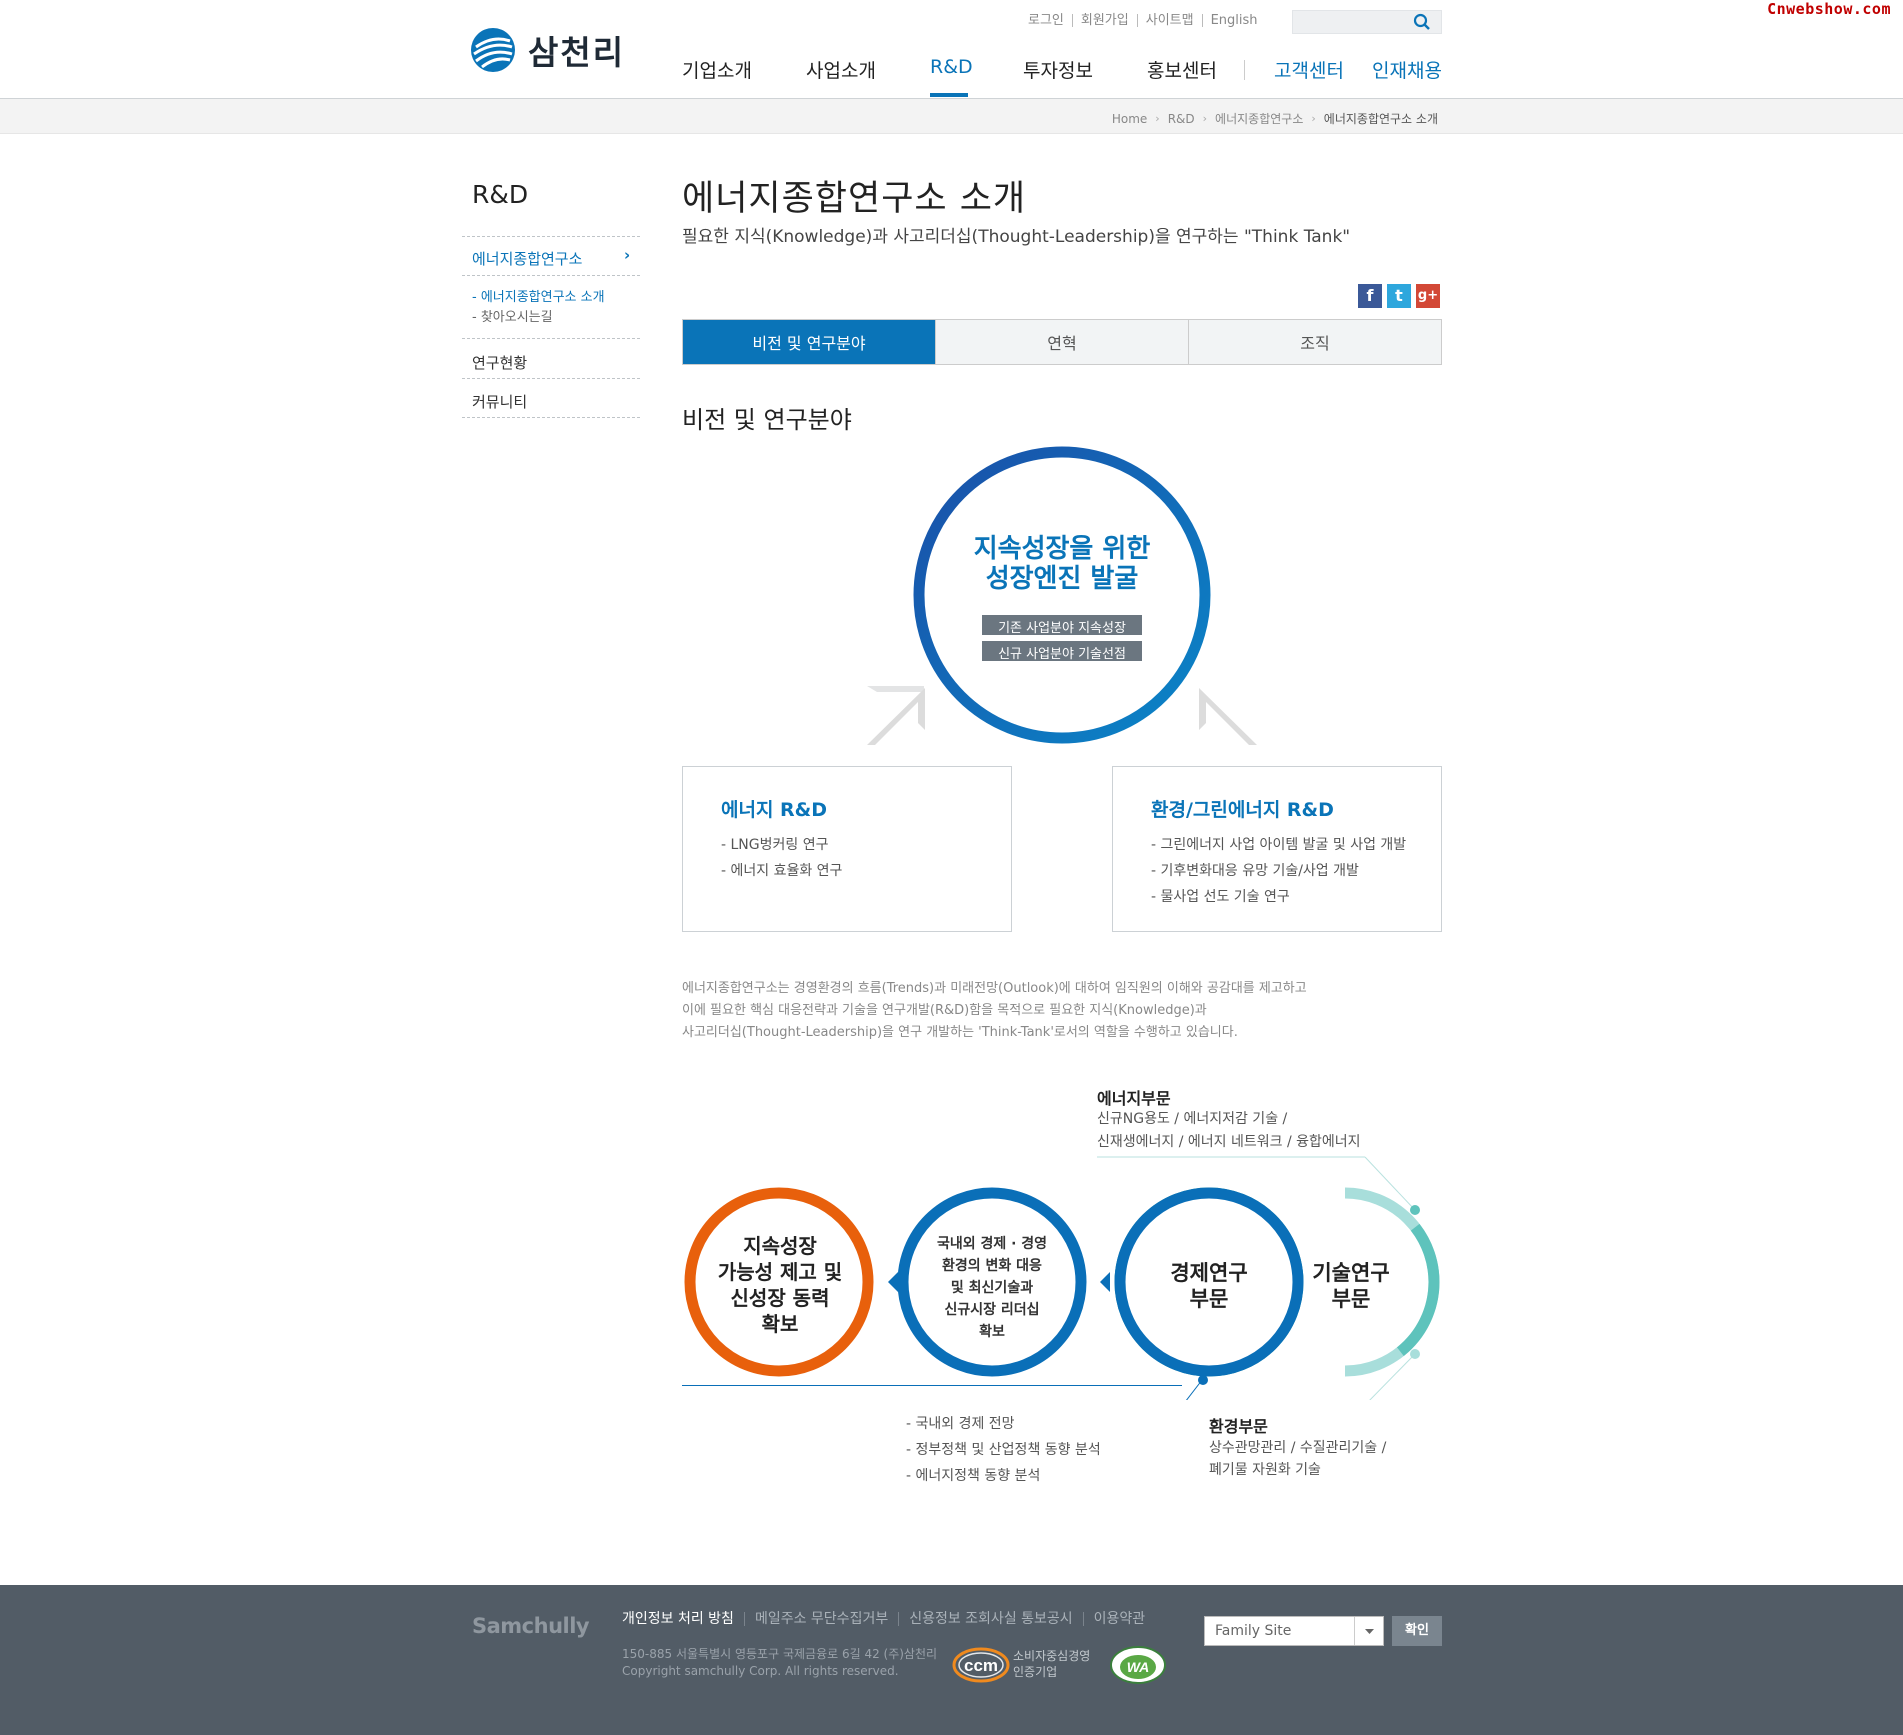  I want to click on breadcrumb: Home › R&D › 에너지종합연구소 › 에너지종합연구소 소개, so click(1275, 118).